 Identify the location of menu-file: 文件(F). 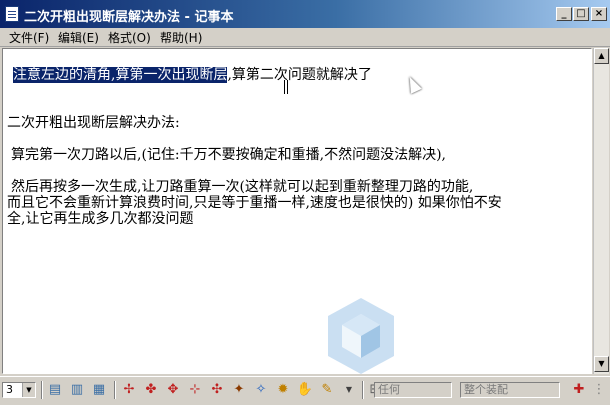
(29, 37).